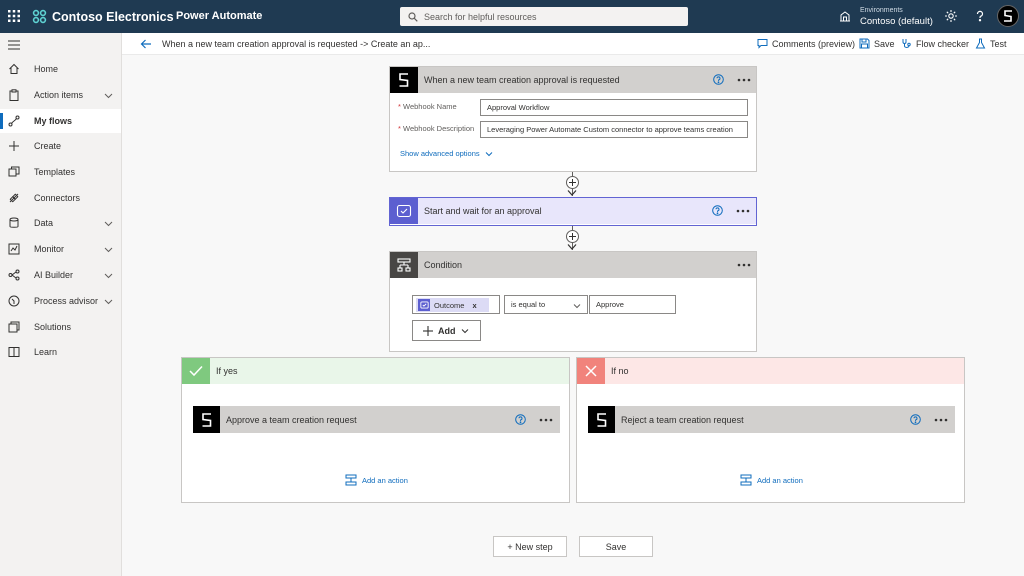 The height and width of the screenshot is (576, 1024). What do you see at coordinates (55, 172) in the screenshot?
I see `sidebar-item-label: Templates` at bounding box center [55, 172].